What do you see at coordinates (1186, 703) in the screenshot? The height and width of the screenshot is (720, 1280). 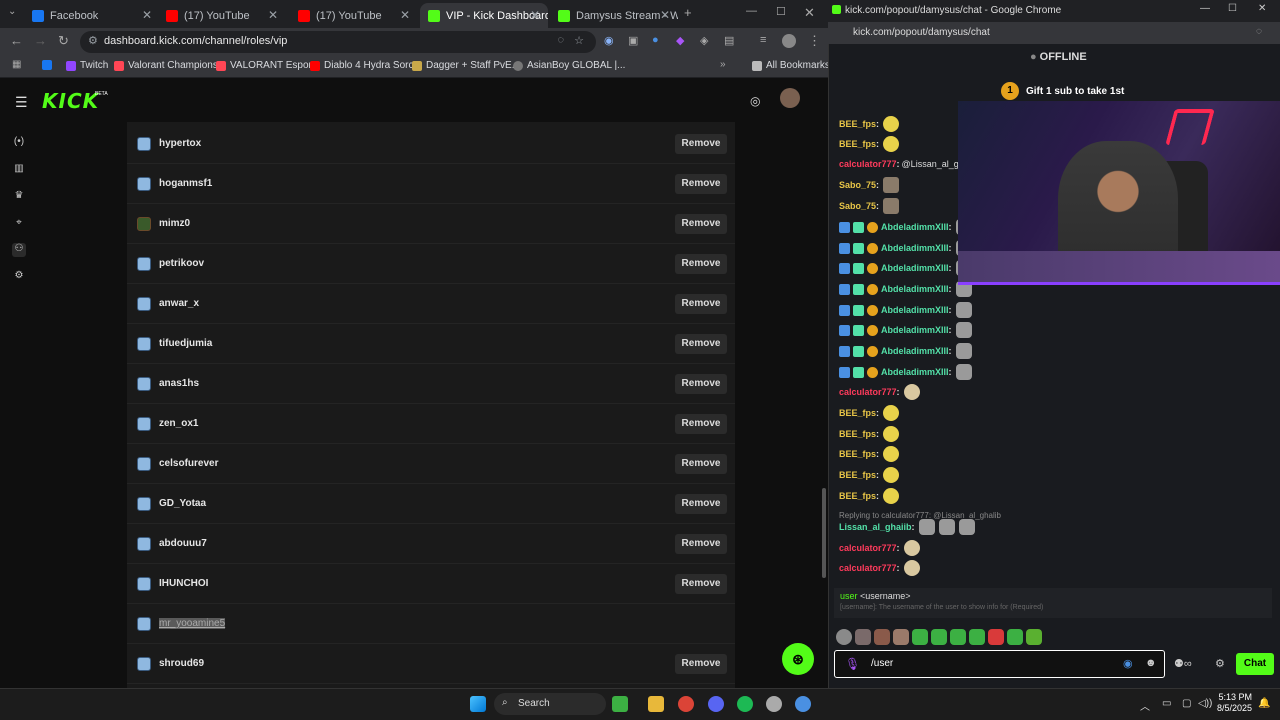 I see `network-icon: ▢` at bounding box center [1186, 703].